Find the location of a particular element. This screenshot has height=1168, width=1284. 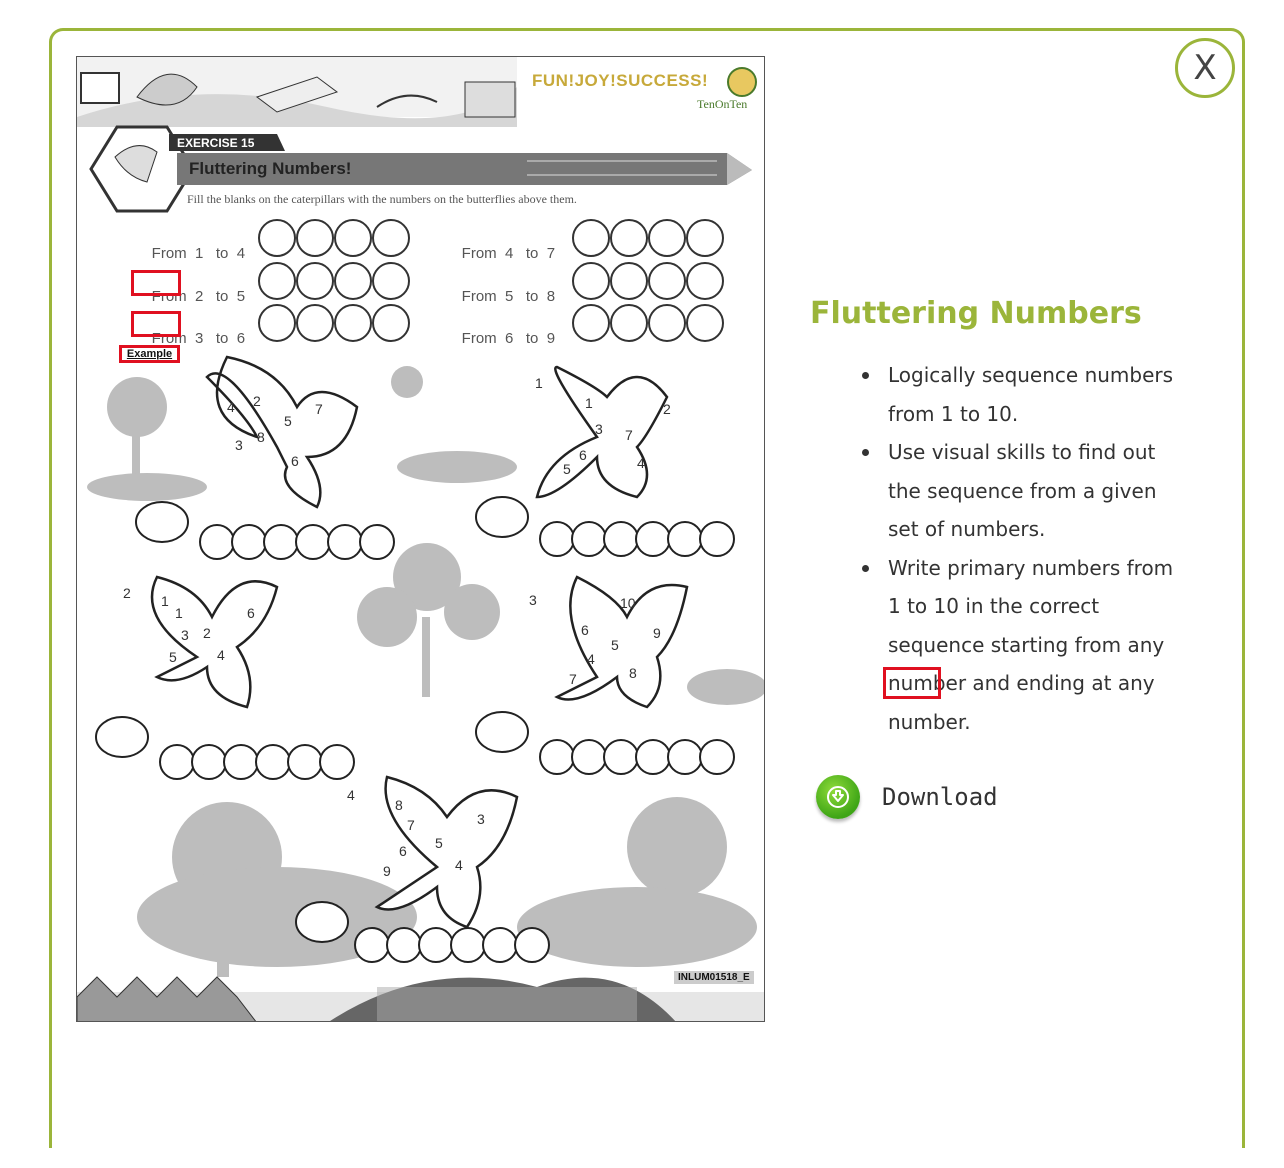

highlight-box-from-text is located at coordinates (912, 683).